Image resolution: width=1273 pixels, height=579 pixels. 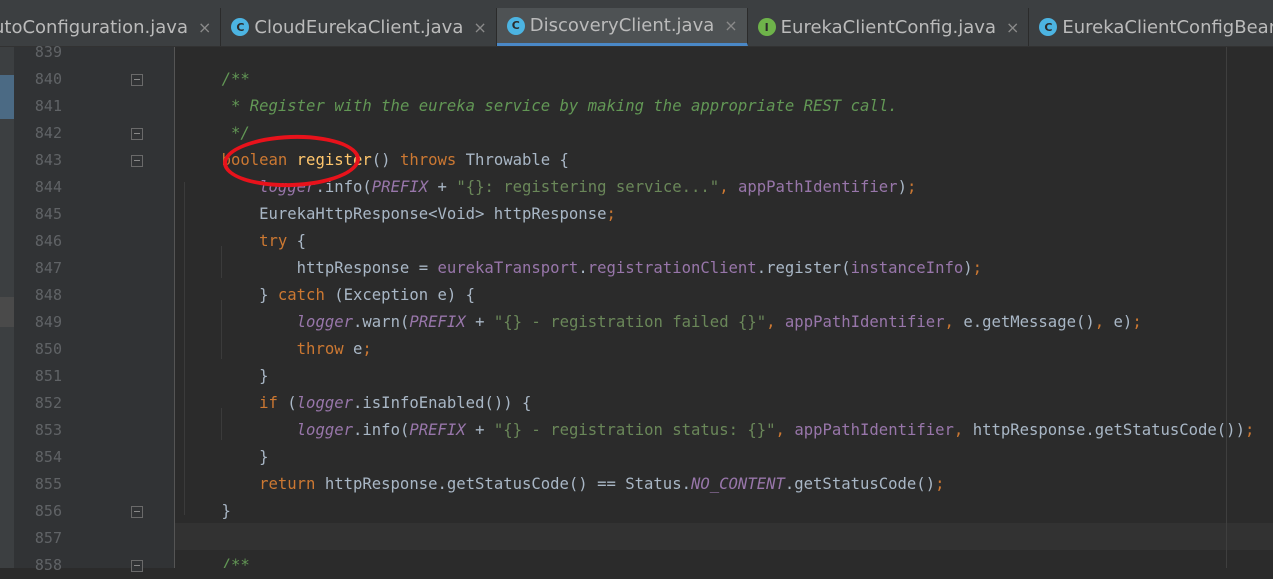 What do you see at coordinates (94, 27) in the screenshot?
I see `tab-label: utoConfiguration.java` at bounding box center [94, 27].